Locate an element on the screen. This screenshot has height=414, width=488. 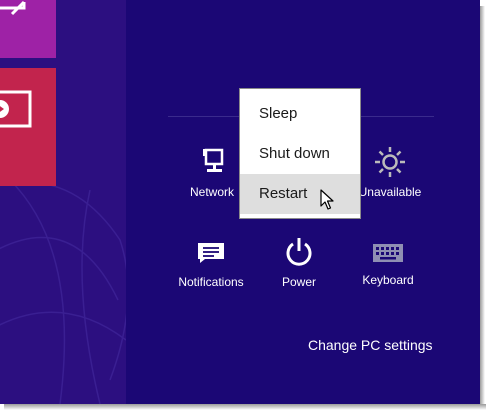
shut-down-menu-item: Shut down is located at coordinates (300, 154).